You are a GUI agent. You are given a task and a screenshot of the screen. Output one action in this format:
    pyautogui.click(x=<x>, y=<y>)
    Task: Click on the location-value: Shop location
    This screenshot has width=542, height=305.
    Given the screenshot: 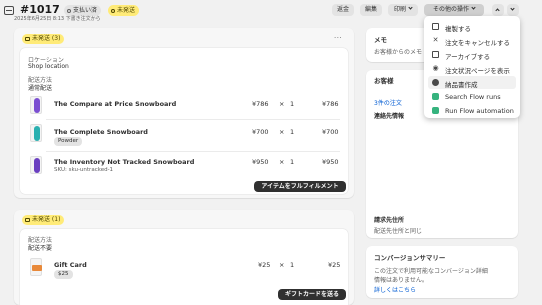 What is the action you would take?
    pyautogui.click(x=48, y=66)
    